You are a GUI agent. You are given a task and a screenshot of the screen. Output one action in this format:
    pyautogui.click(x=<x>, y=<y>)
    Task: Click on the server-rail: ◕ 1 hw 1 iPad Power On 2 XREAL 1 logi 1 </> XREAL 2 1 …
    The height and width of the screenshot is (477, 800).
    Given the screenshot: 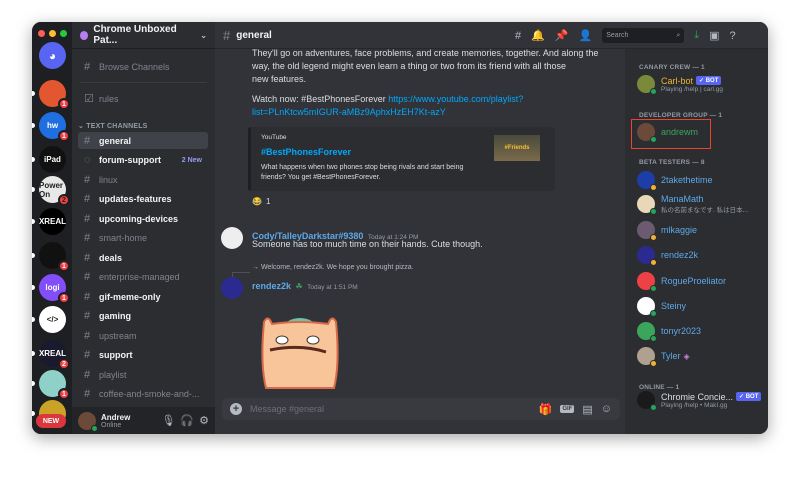 What is the action you would take?
    pyautogui.click(x=52, y=228)
    